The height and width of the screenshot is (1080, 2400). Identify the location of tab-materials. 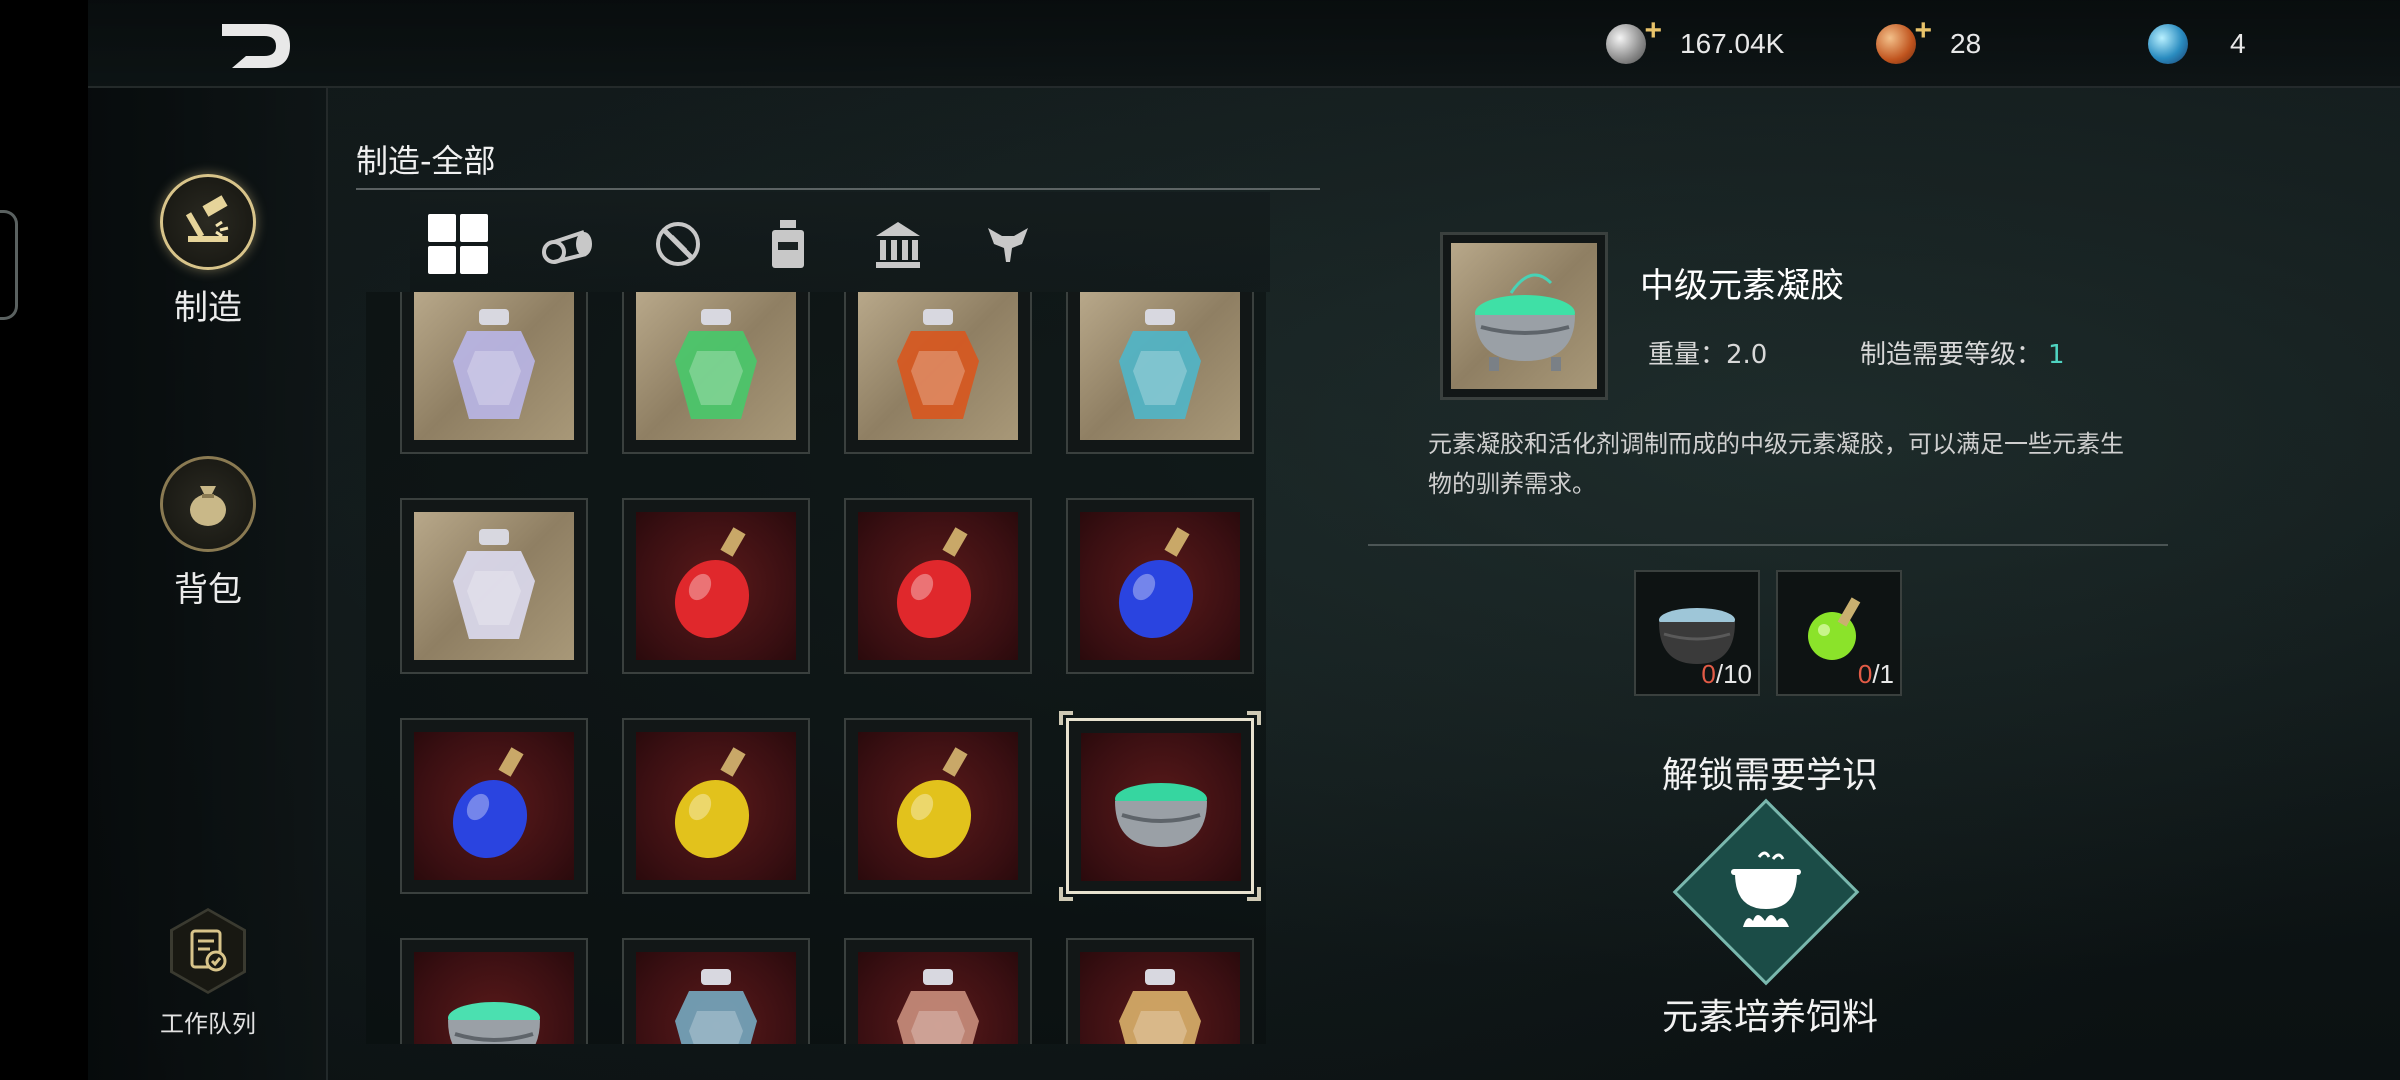
(568, 244).